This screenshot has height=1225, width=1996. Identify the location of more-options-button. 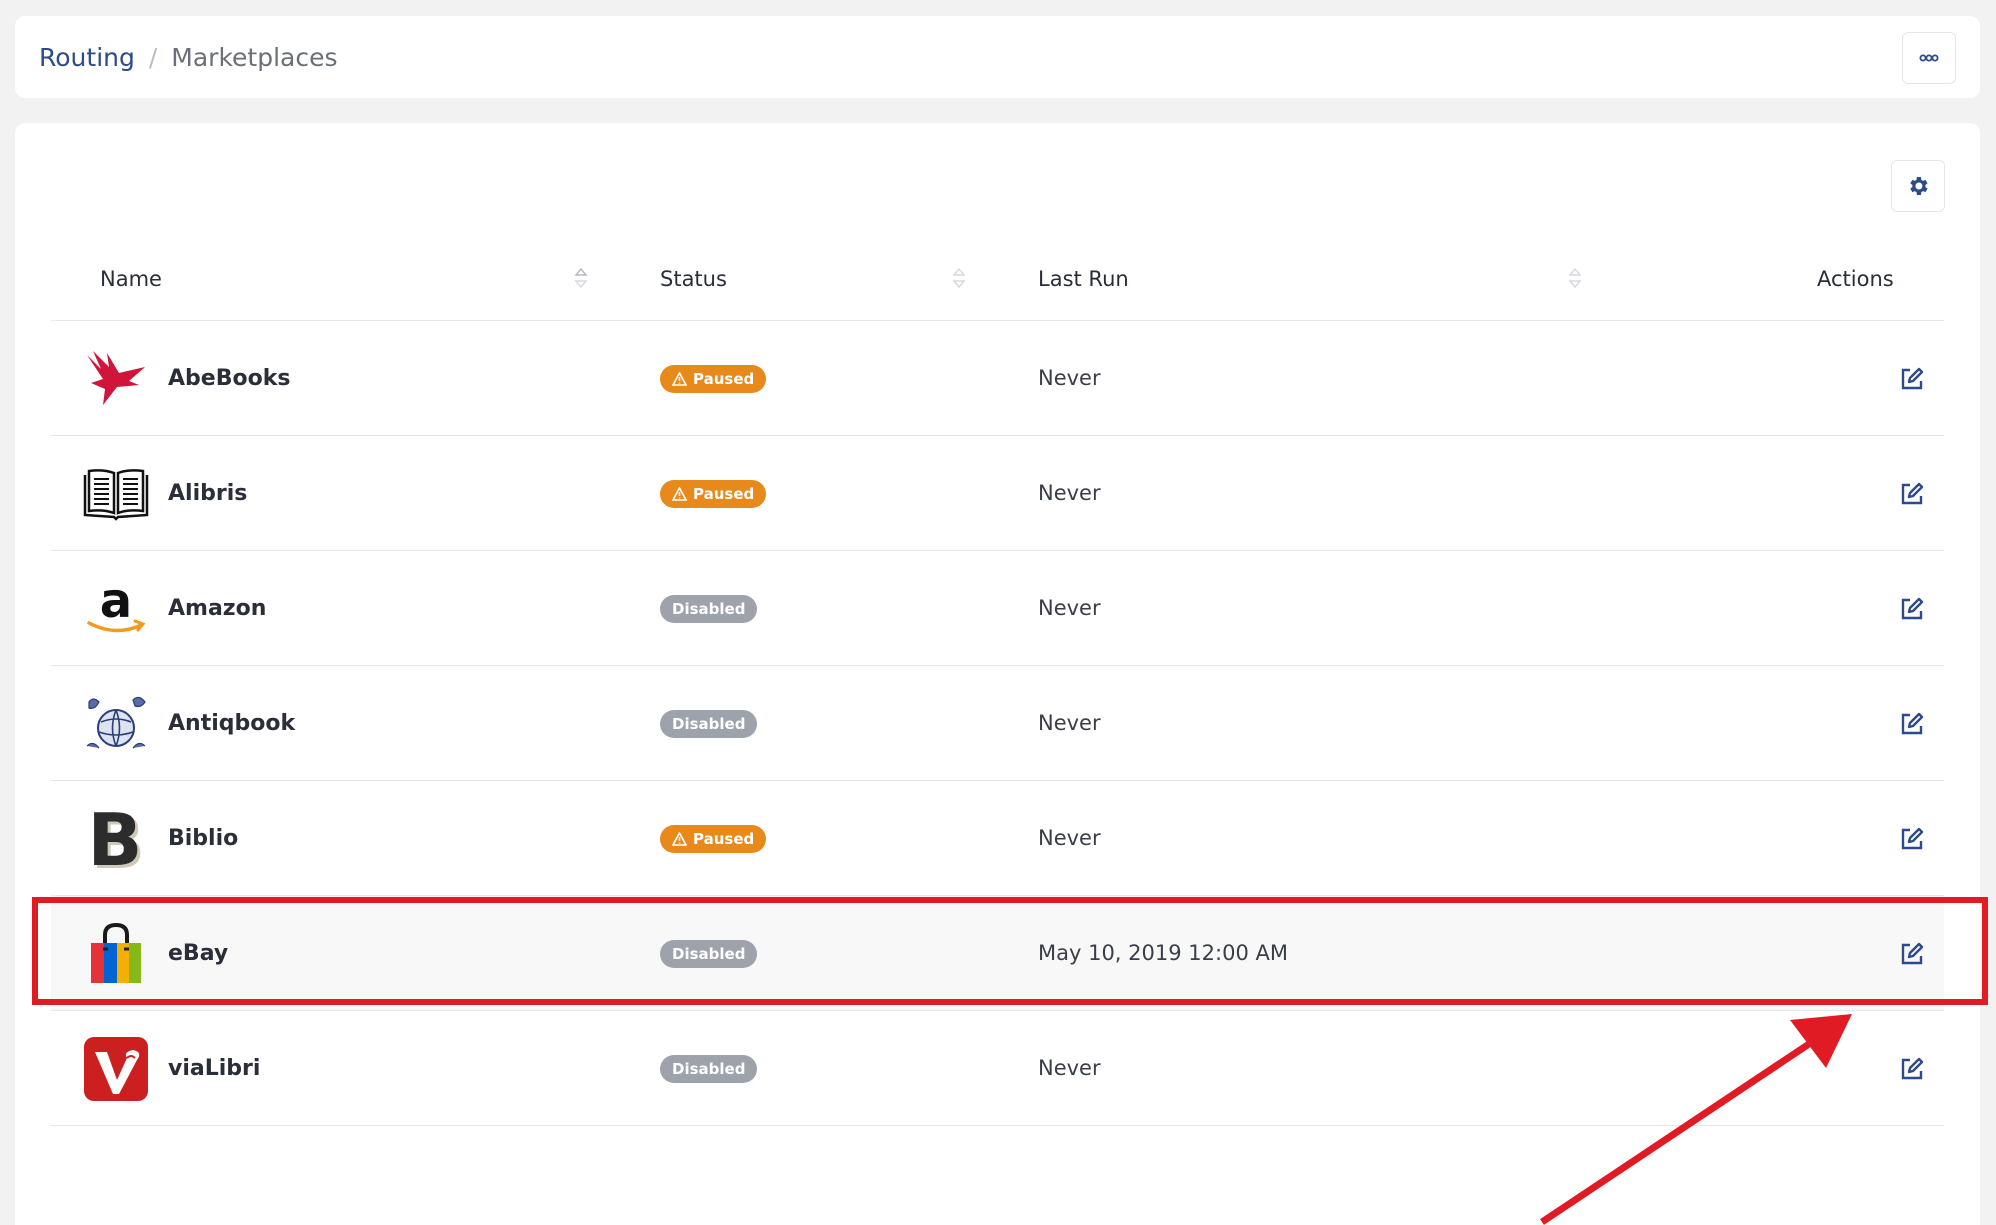
(1929, 58).